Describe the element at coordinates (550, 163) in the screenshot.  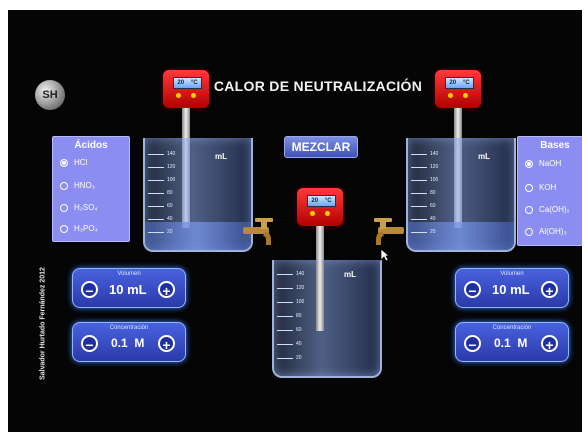
I see `base-option-label: NaOH` at that location.